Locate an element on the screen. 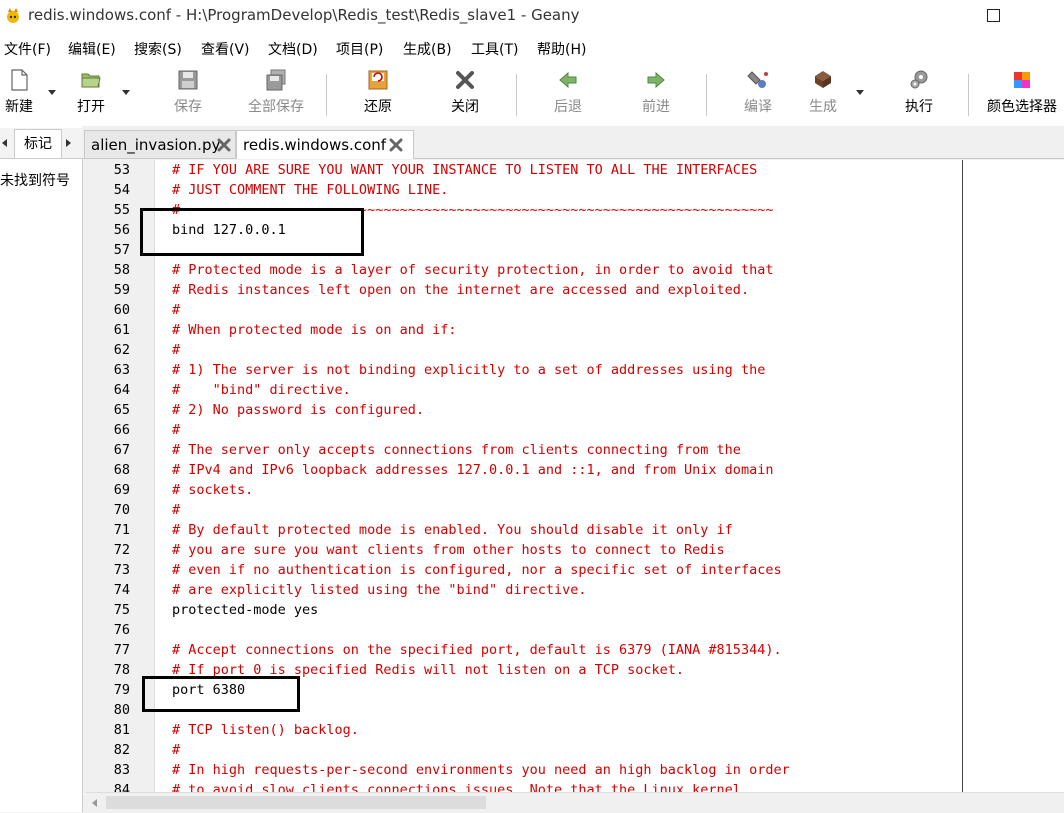  sidebar-tabs: 标记 is located at coordinates (41, 143).